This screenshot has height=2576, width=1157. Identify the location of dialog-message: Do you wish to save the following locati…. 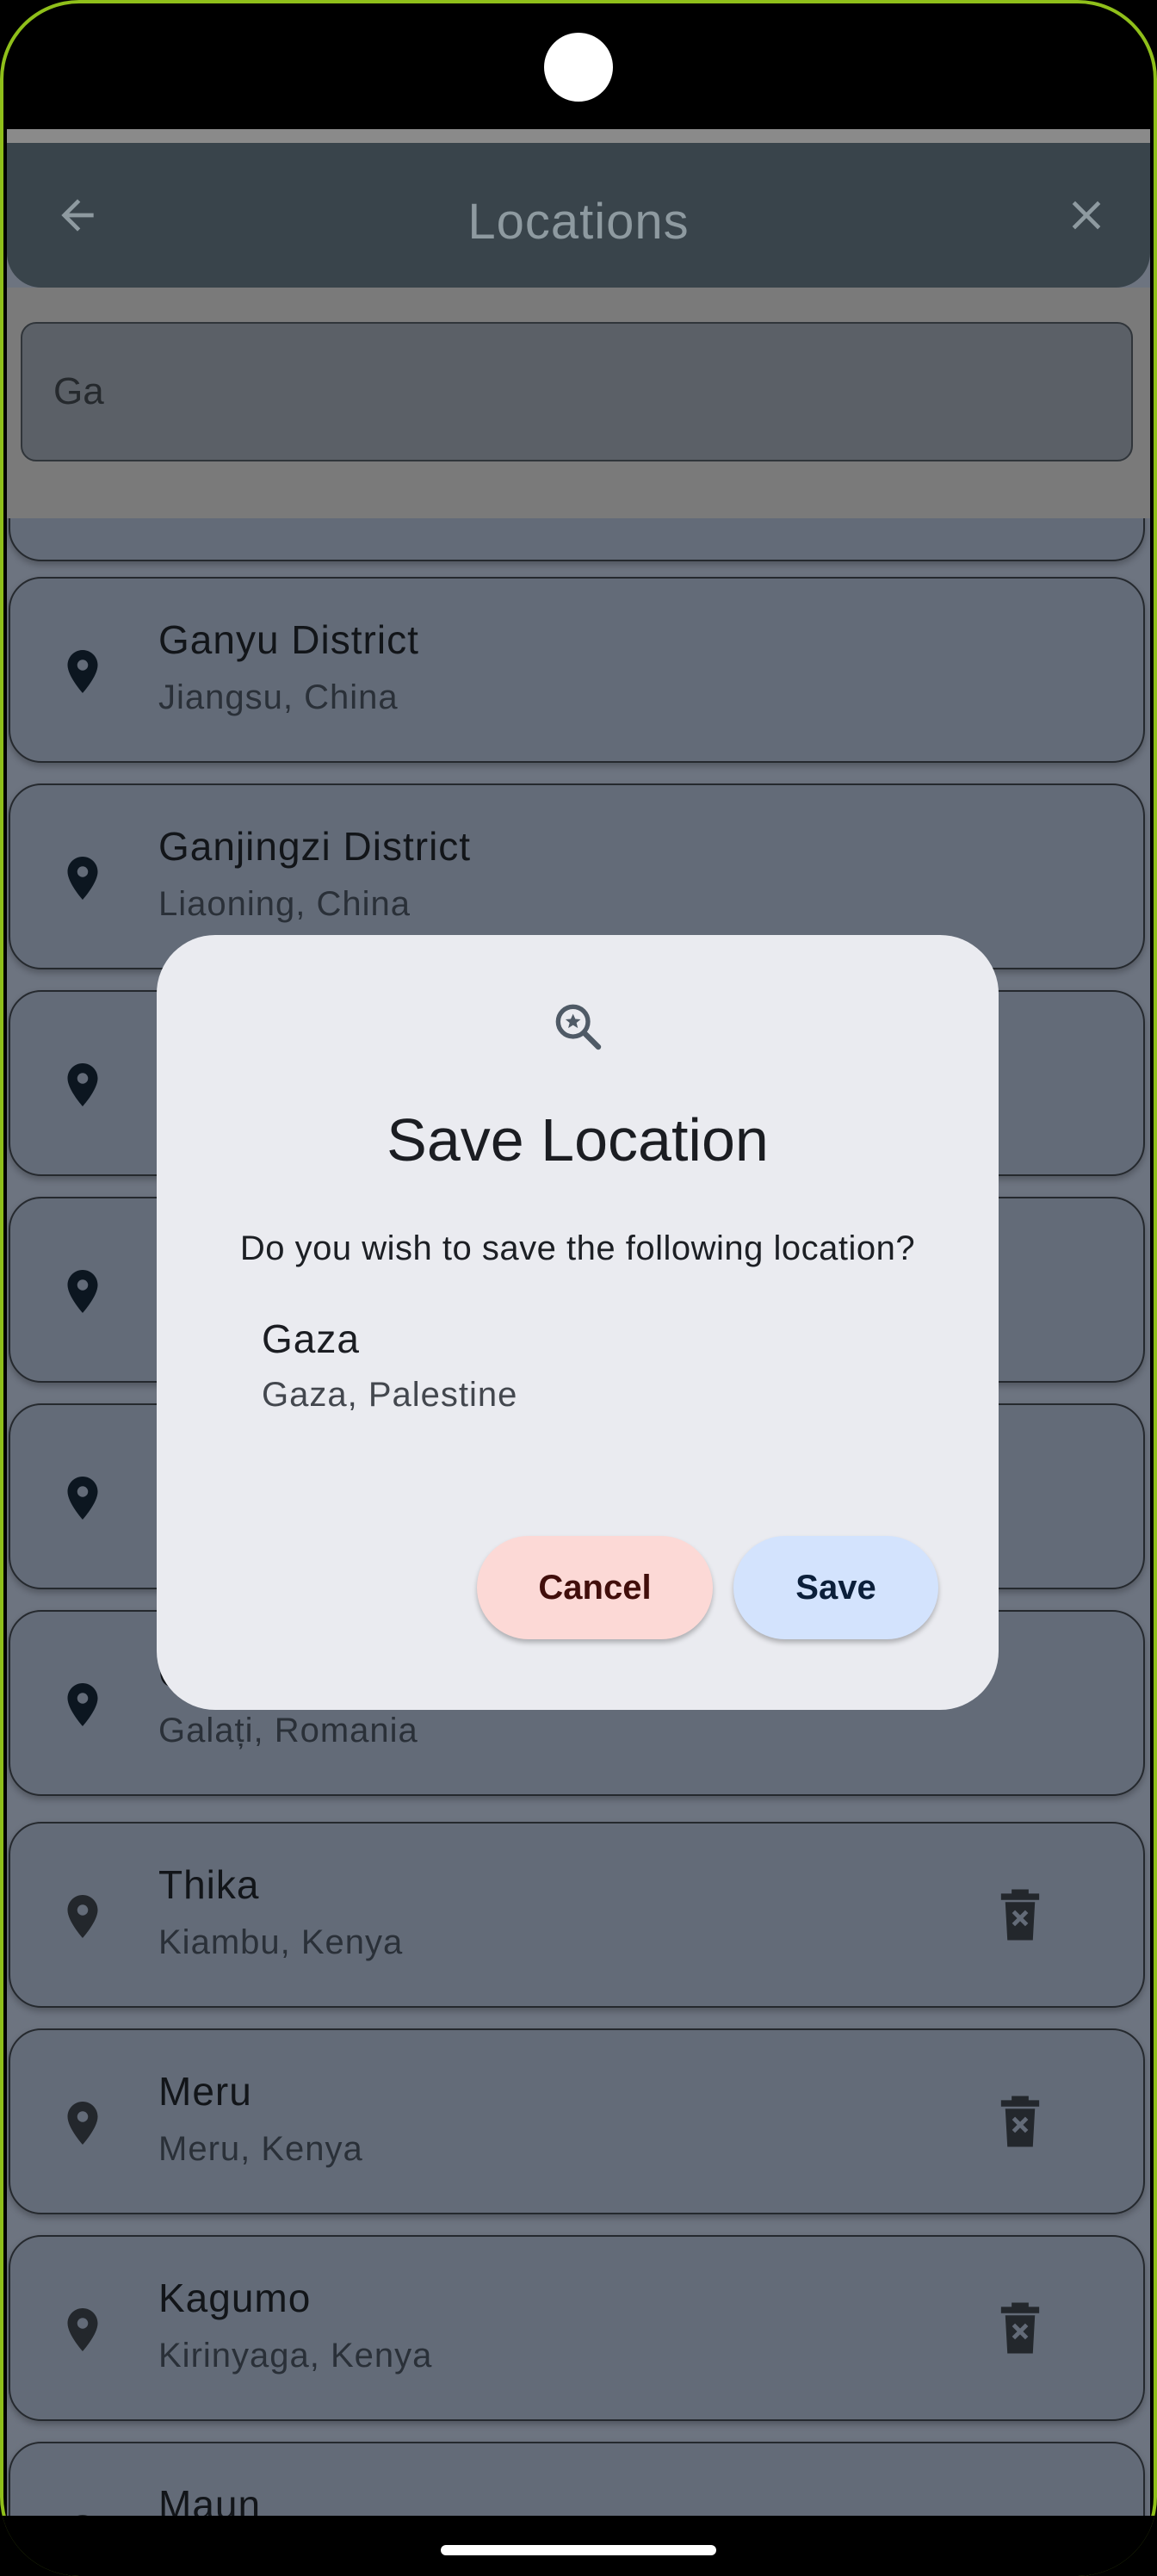
(578, 1248).